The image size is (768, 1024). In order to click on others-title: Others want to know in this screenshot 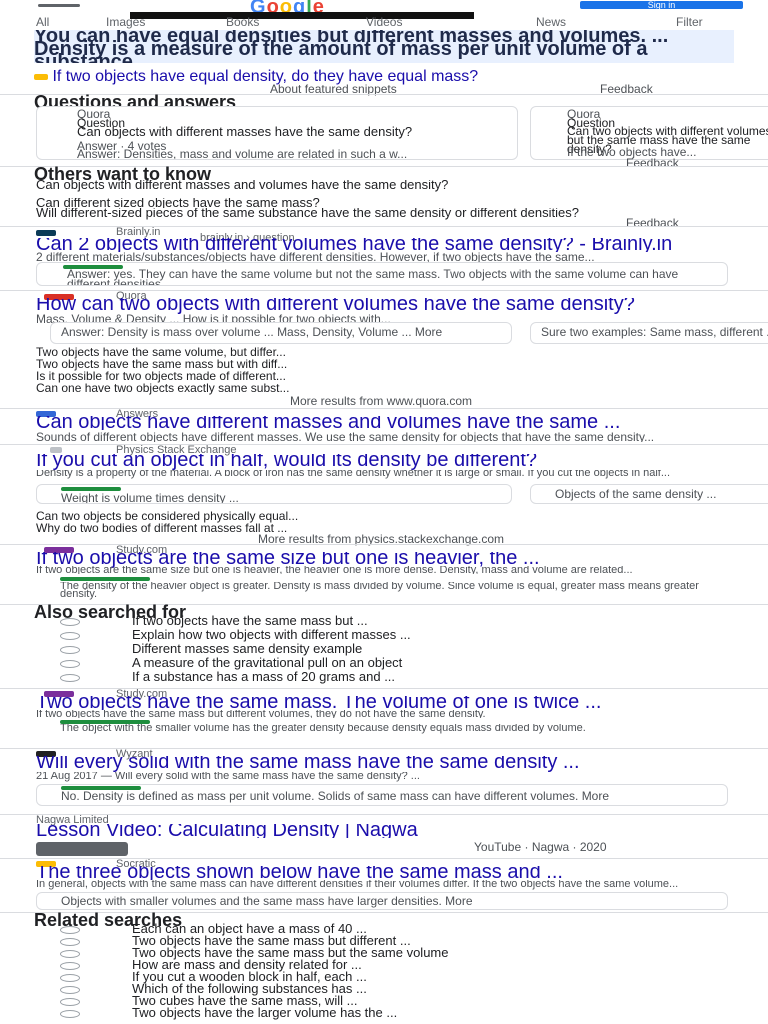, I will do `click(123, 174)`.